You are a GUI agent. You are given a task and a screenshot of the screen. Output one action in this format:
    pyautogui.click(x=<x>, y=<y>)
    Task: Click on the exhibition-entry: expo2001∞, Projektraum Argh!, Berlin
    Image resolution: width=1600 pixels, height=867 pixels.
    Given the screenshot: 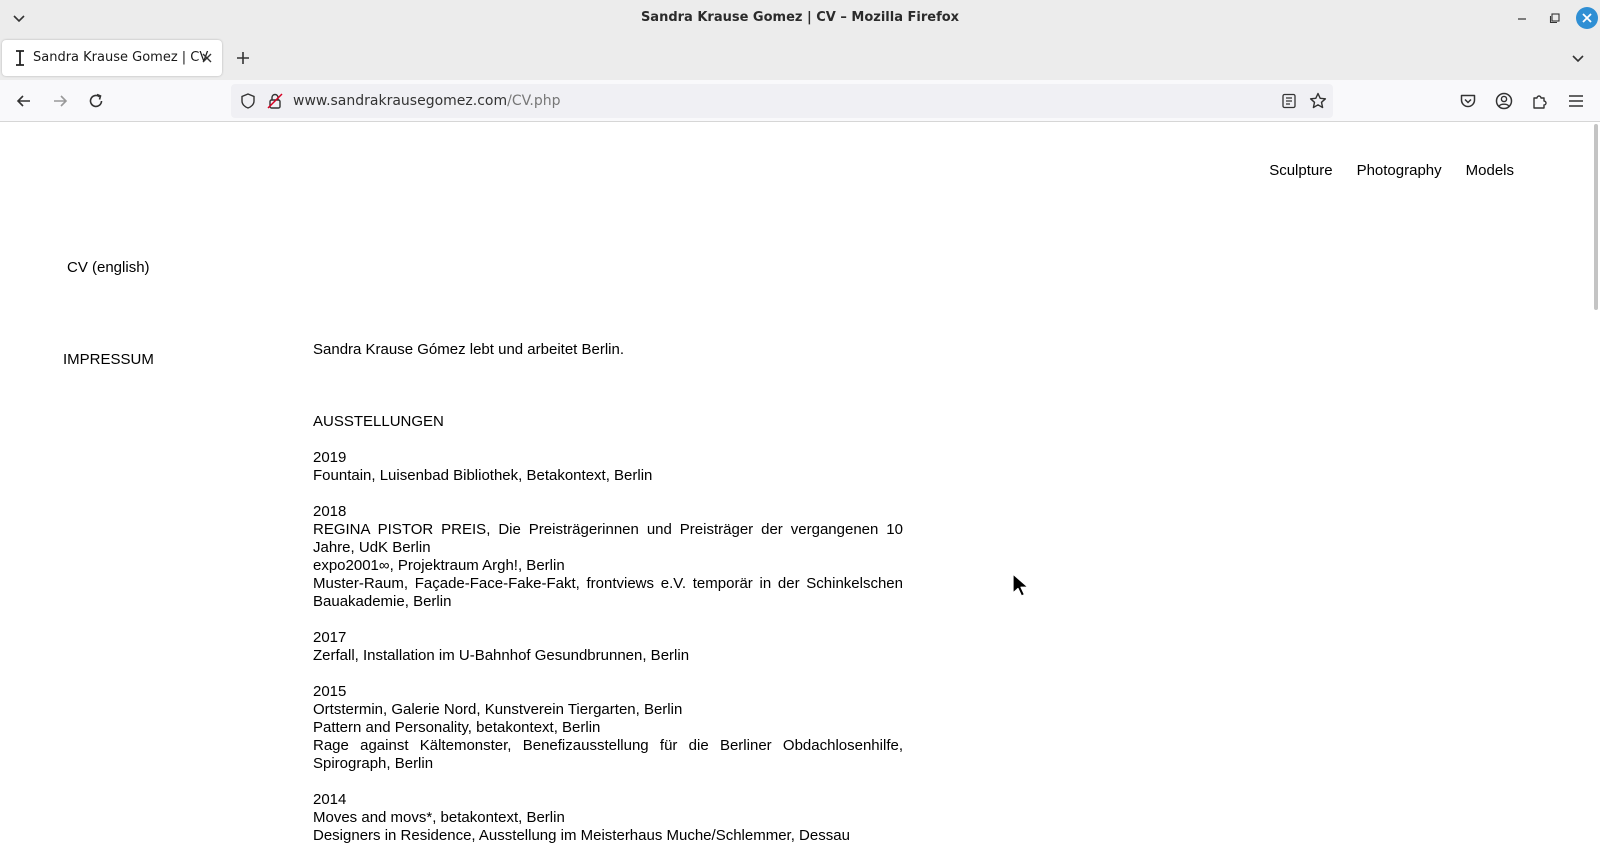 What is the action you would take?
    pyautogui.click(x=439, y=565)
    